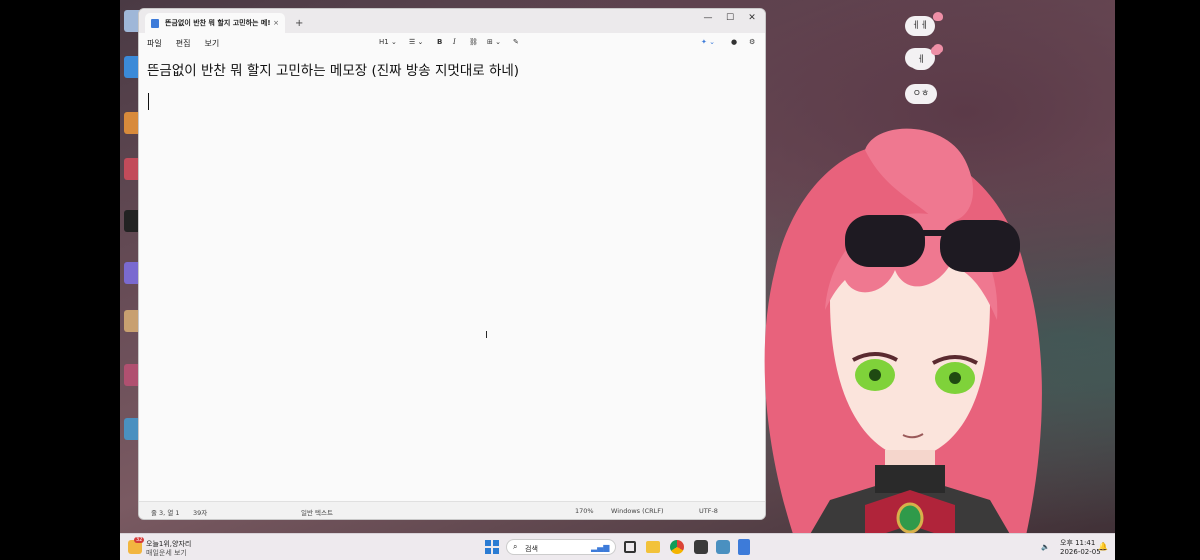 The image size is (1200, 560). Describe the element at coordinates (708, 511) in the screenshot. I see `encoding: UTF-8` at that location.